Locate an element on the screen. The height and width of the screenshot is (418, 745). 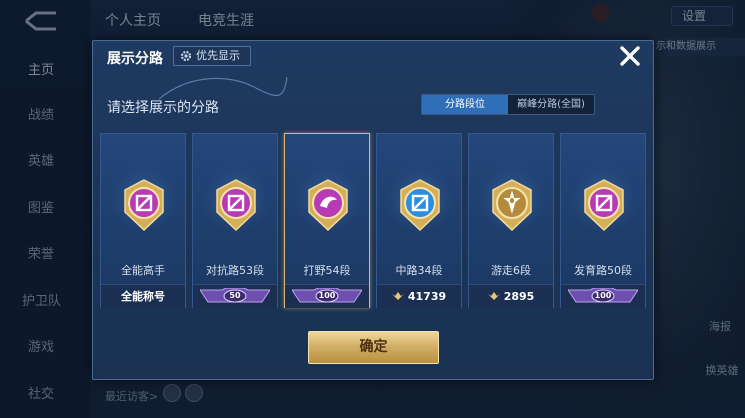
close-icon is located at coordinates (630, 56).